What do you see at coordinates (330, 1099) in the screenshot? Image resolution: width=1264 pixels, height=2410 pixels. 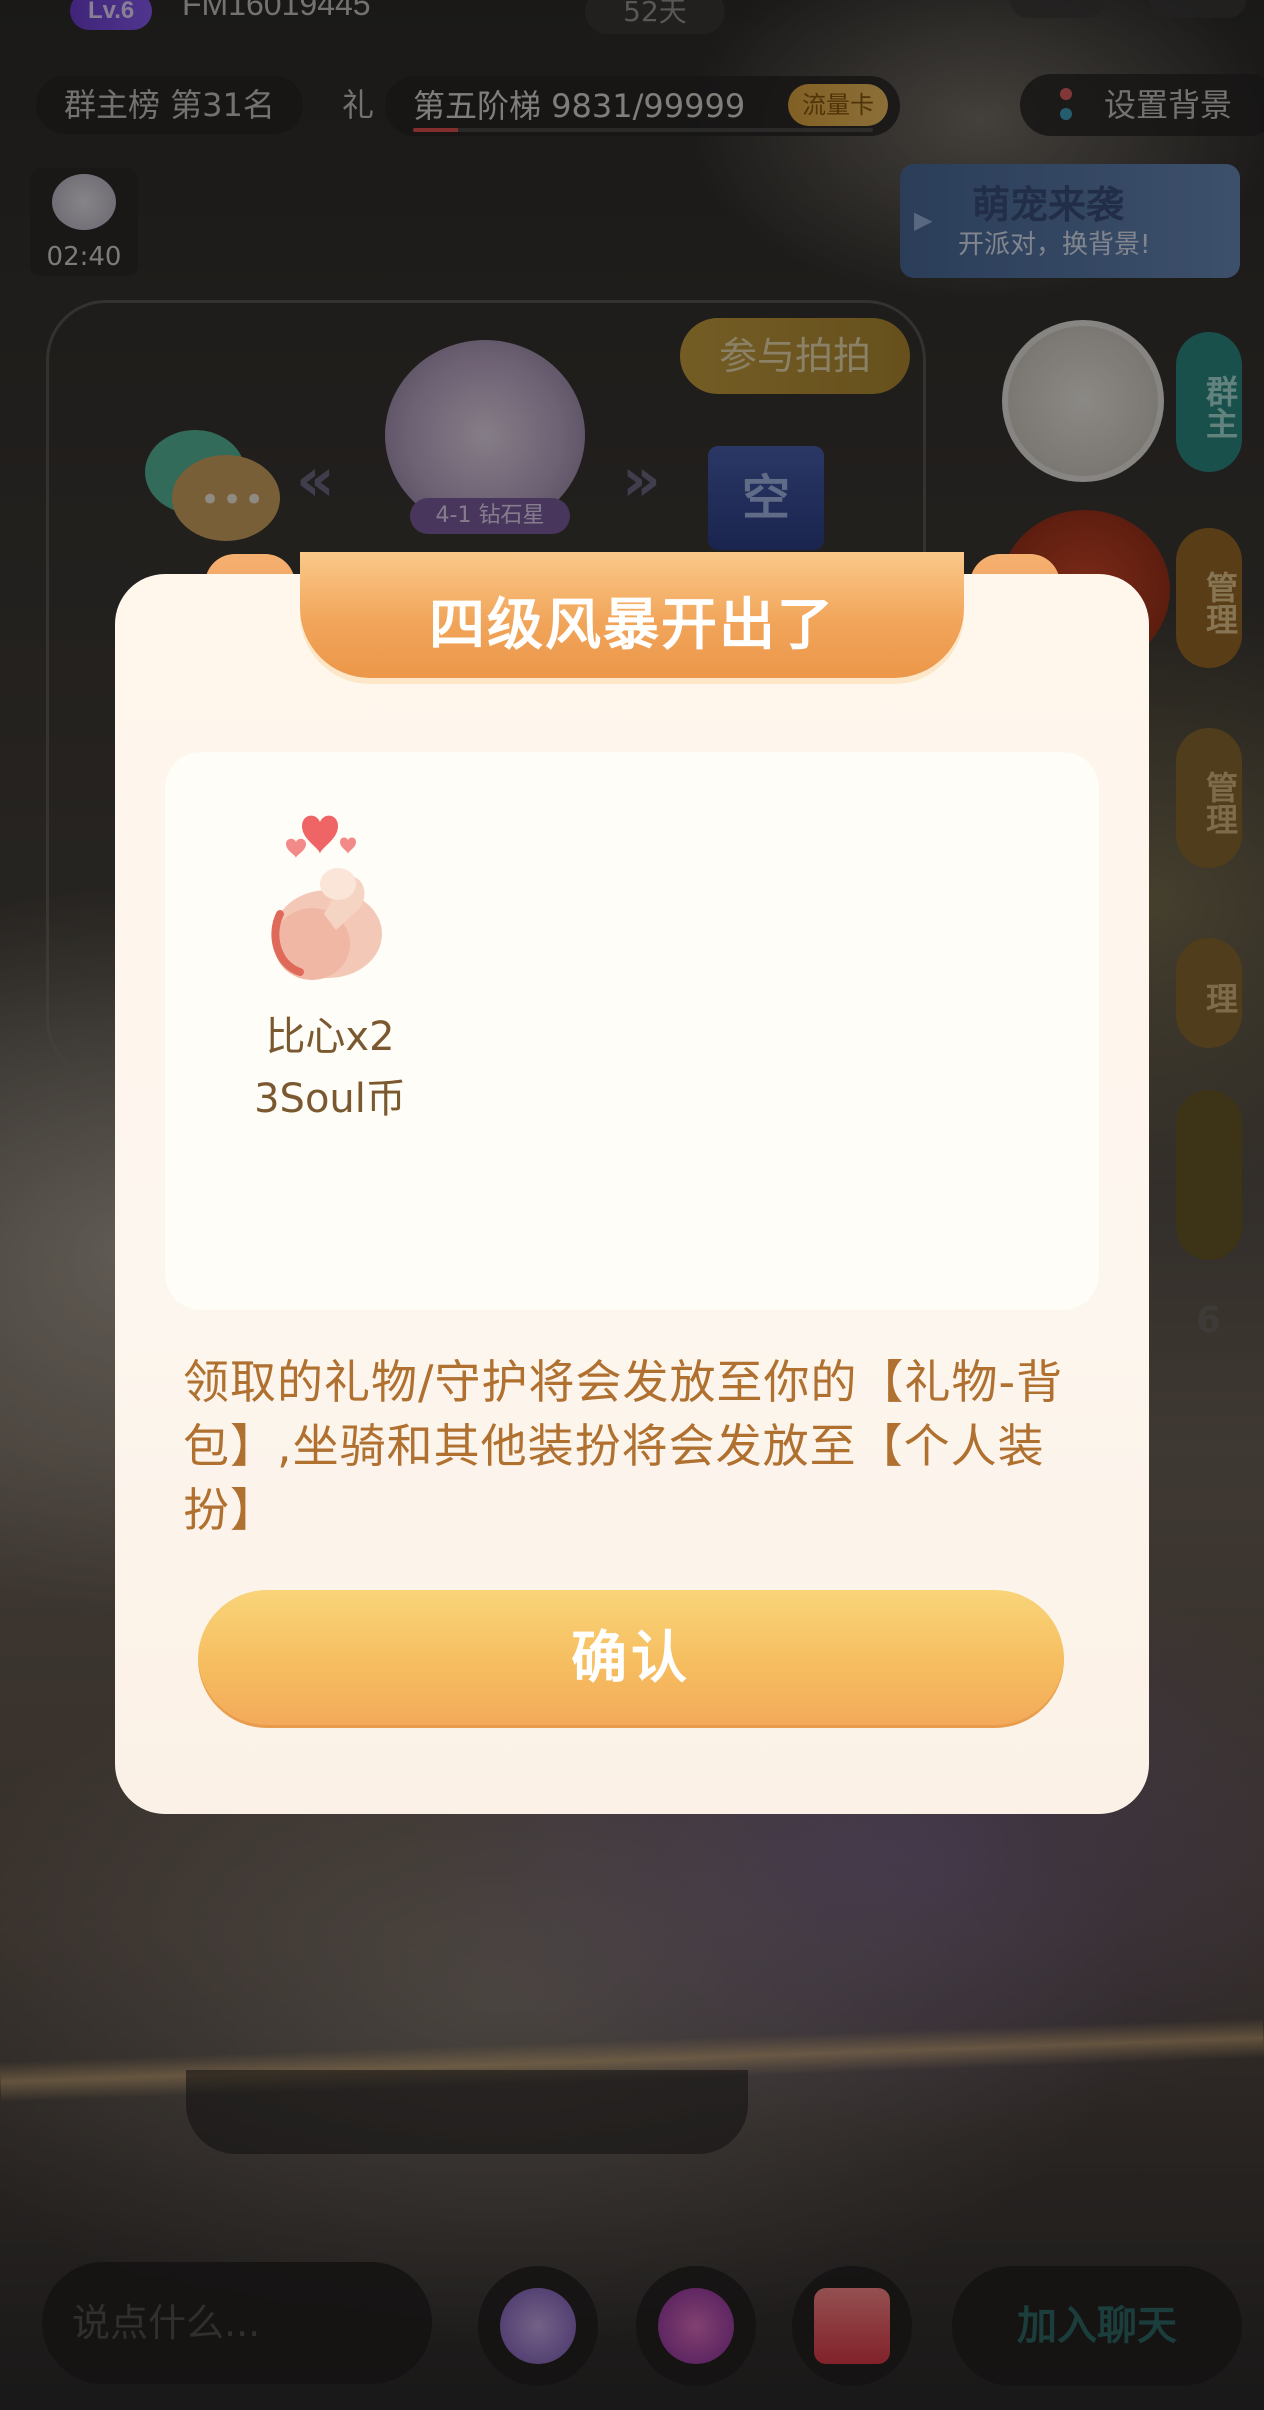 I see `reward-coin: 3Soul币` at bounding box center [330, 1099].